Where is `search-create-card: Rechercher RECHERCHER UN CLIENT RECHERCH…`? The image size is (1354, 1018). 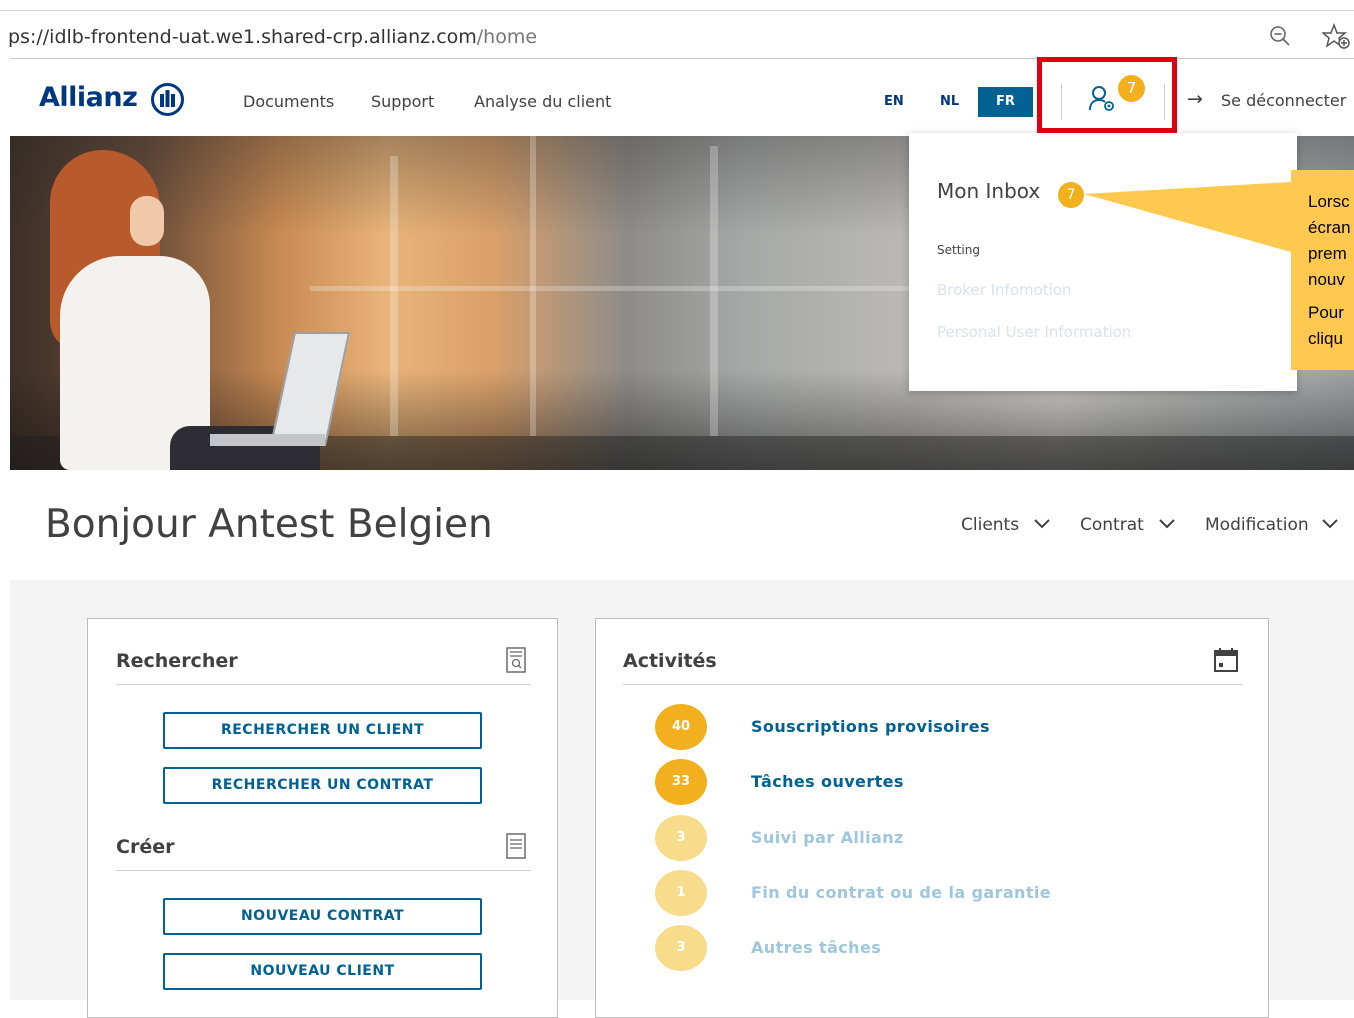 search-create-card: Rechercher RECHERCHER UN CLIENT RECHERCH… is located at coordinates (322, 818).